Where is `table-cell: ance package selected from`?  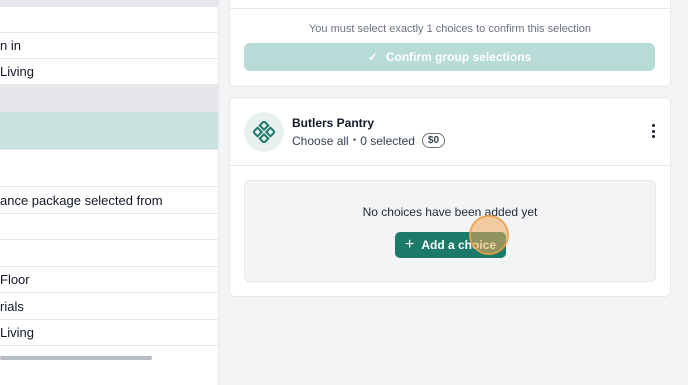
table-cell: ance package selected from is located at coordinates (81, 200).